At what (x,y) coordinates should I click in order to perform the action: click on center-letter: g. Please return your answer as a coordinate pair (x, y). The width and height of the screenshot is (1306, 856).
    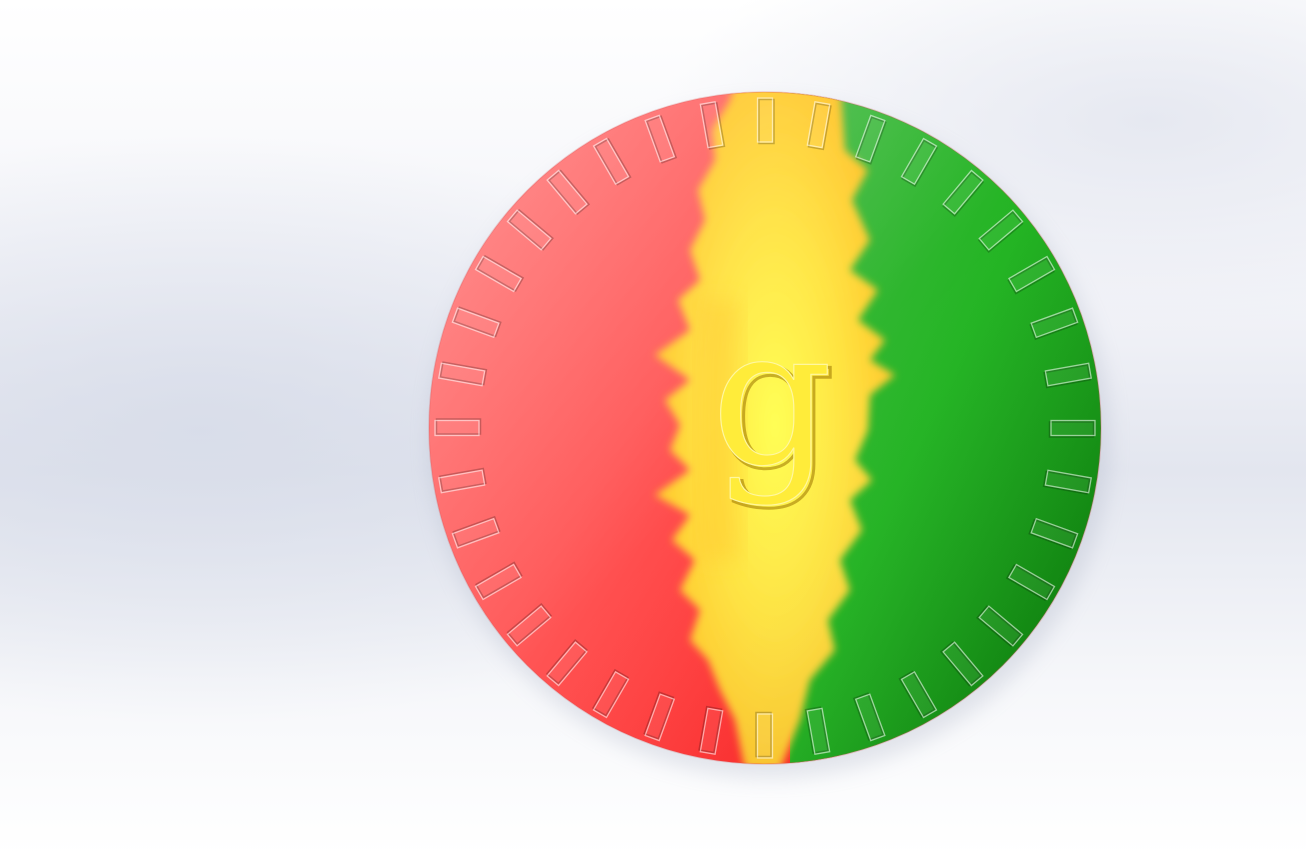
    Looking at the image, I should click on (772, 397).